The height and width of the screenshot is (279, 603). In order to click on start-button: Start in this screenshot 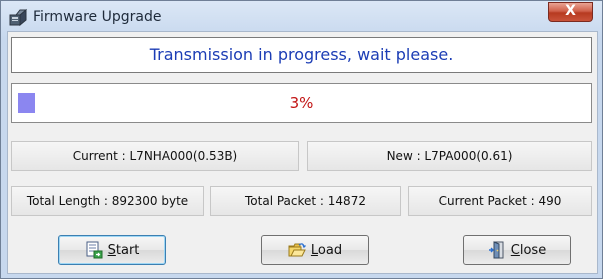, I will do `click(112, 250)`.